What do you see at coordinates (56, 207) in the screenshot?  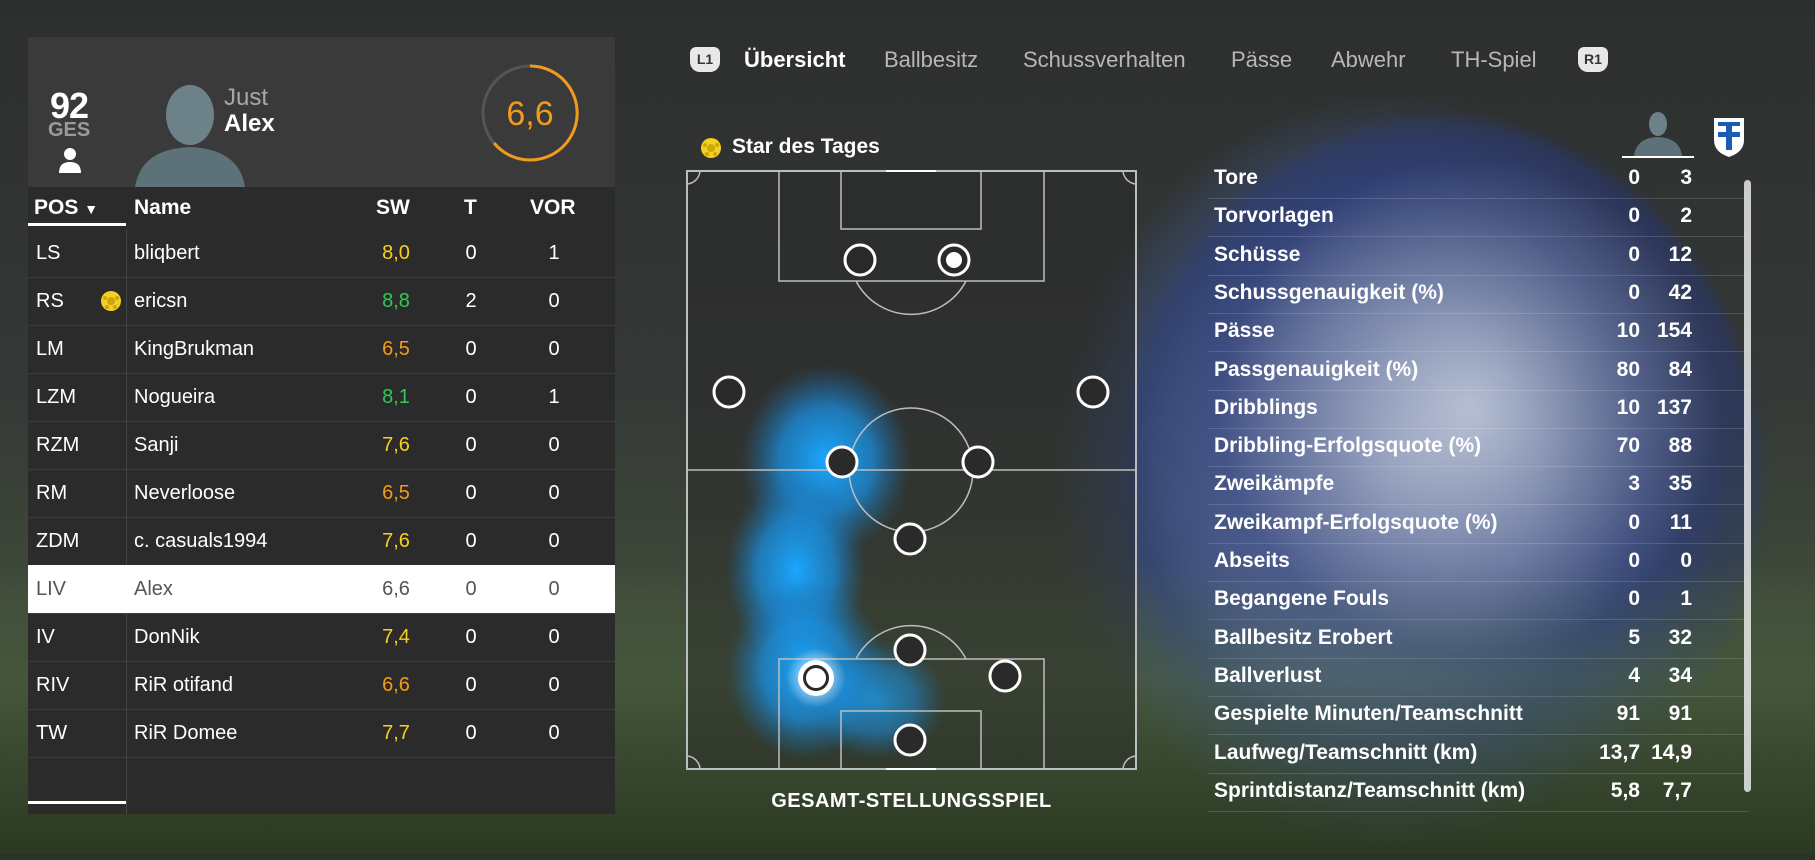 I see `pos-header-label: POS` at bounding box center [56, 207].